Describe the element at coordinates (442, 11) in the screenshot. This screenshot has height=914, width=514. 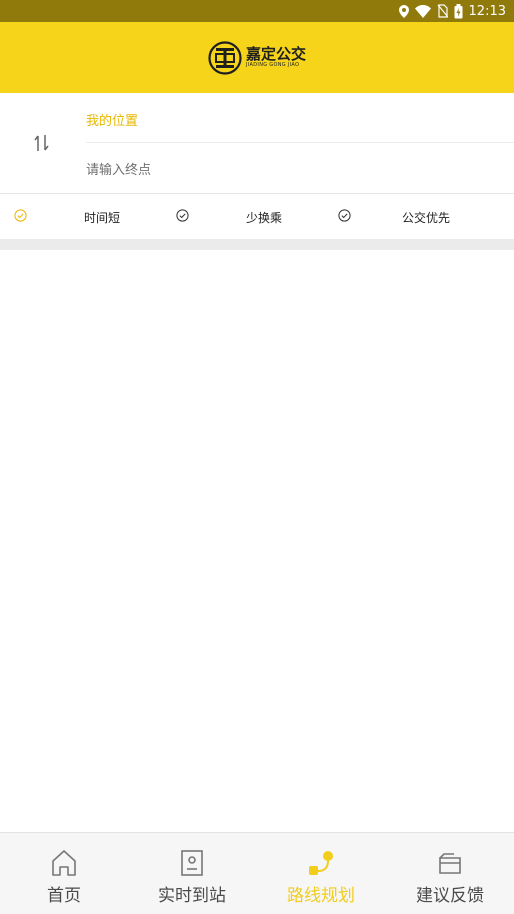
I see `no-sim-icon` at that location.